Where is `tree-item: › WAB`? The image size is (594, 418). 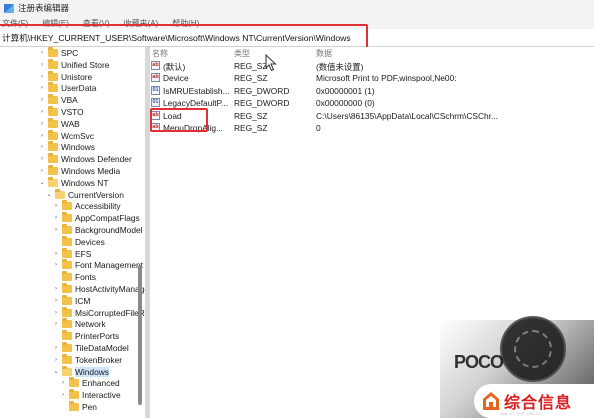 tree-item: › WAB is located at coordinates (59, 123).